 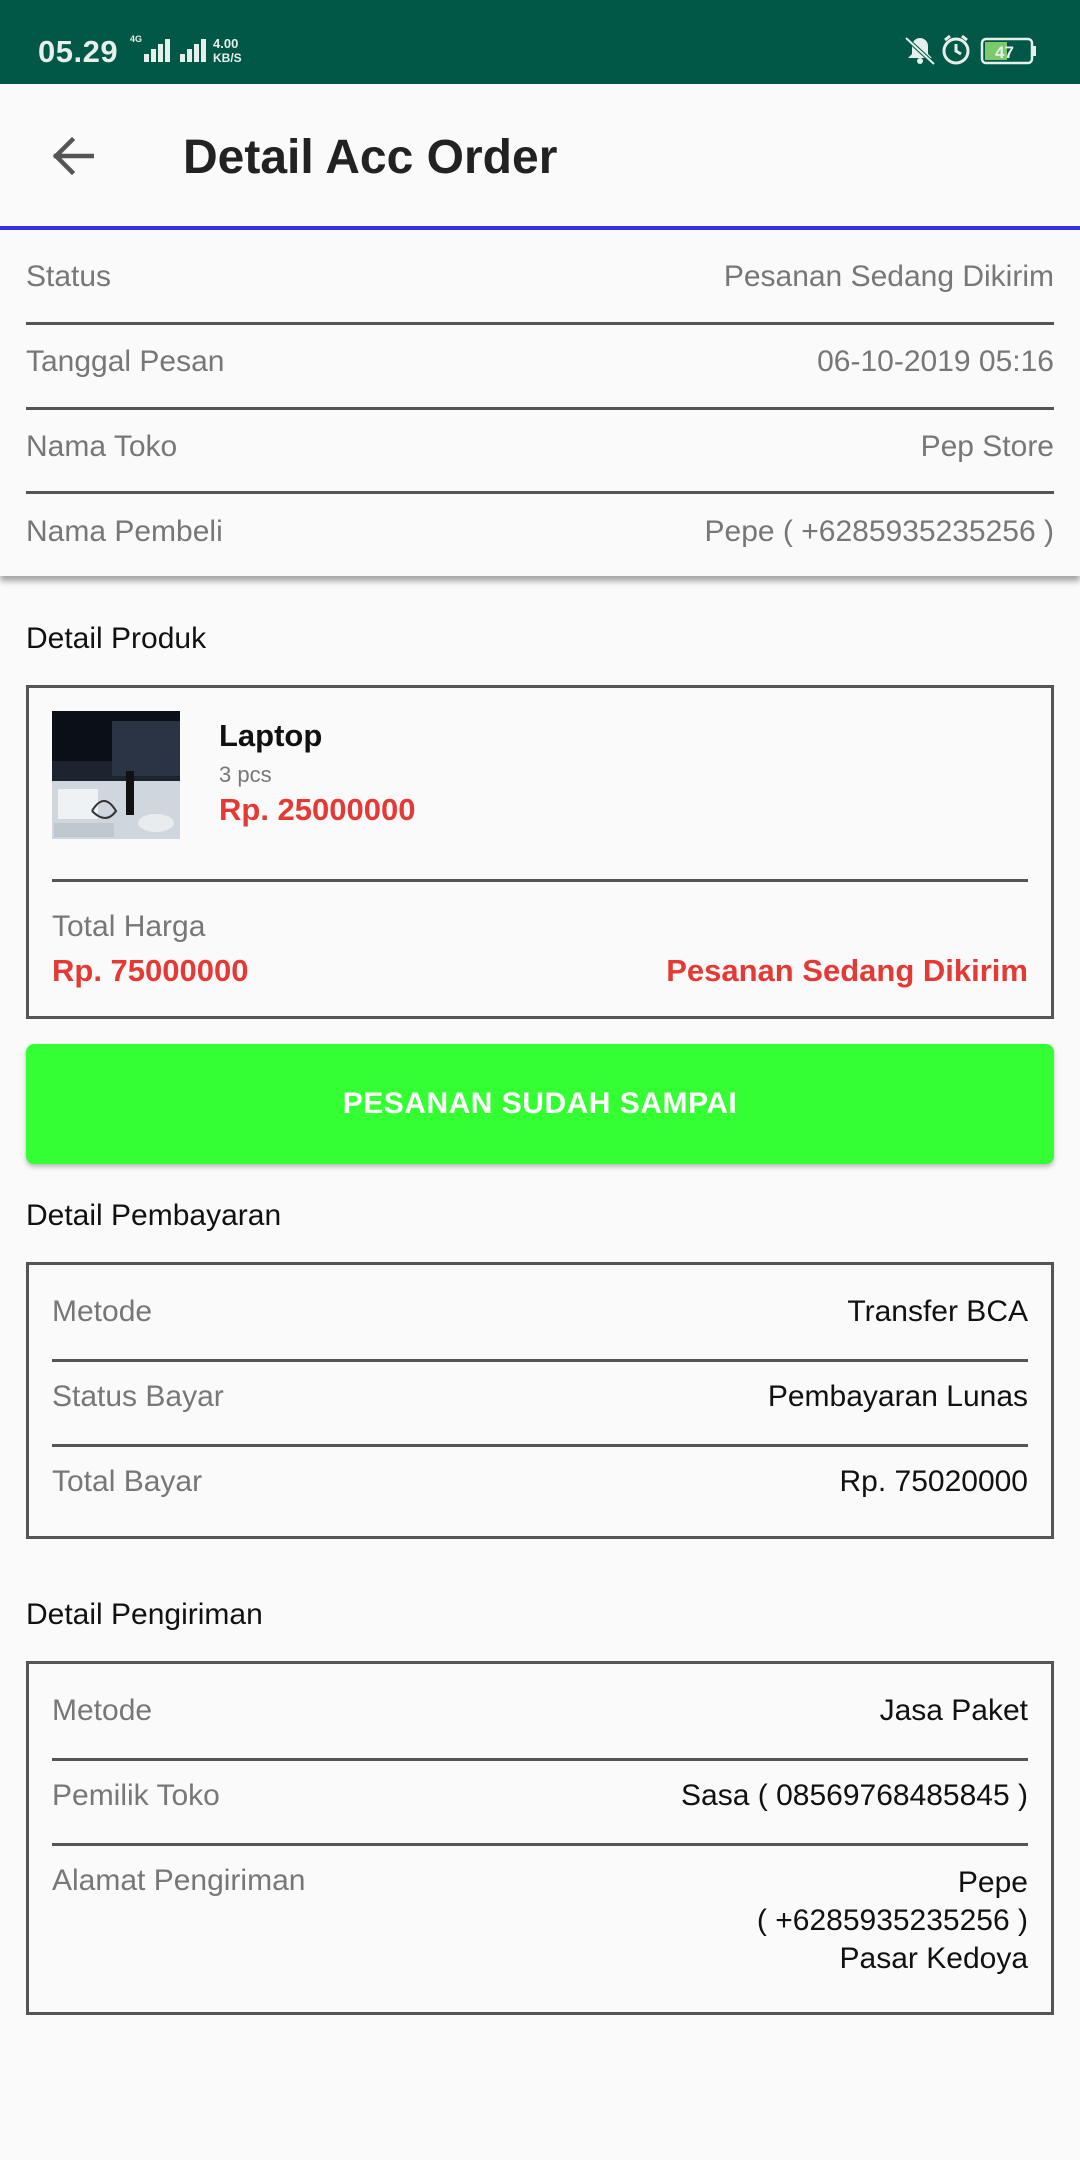 I want to click on signal-icon: 4G 4.00 KB/S, so click(x=186, y=49).